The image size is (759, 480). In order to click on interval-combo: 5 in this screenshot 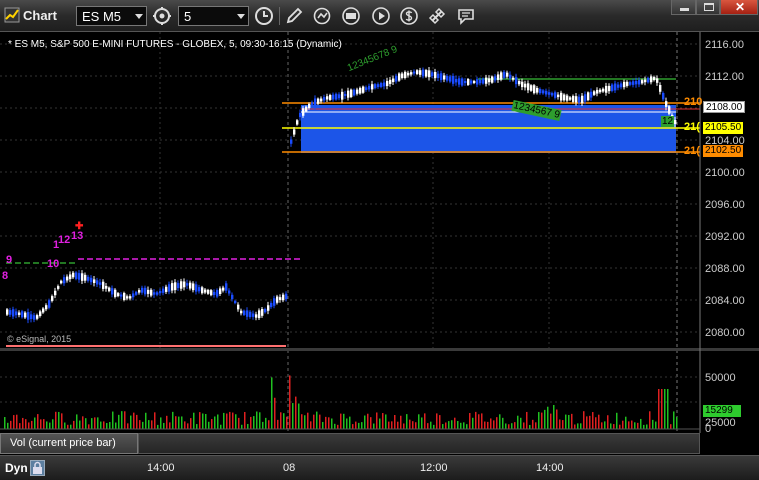, I will do `click(213, 16)`.